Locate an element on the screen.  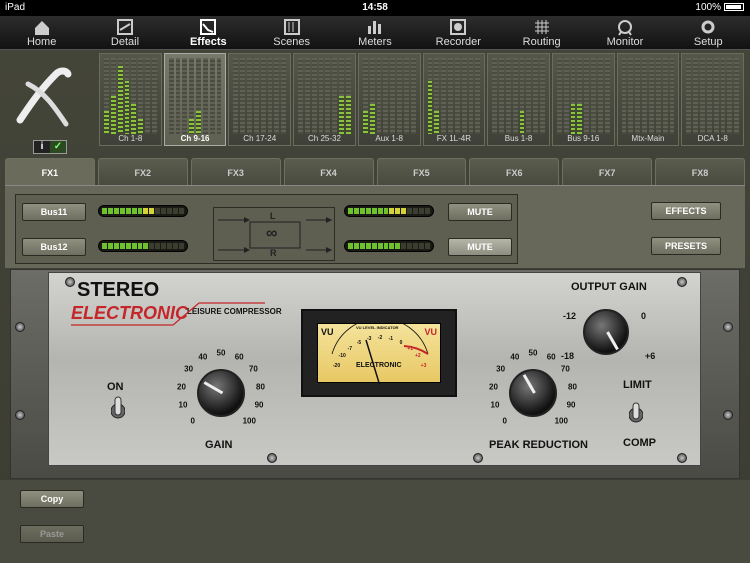
meter-strip: Mtx-Main is located at coordinates (648, 99).